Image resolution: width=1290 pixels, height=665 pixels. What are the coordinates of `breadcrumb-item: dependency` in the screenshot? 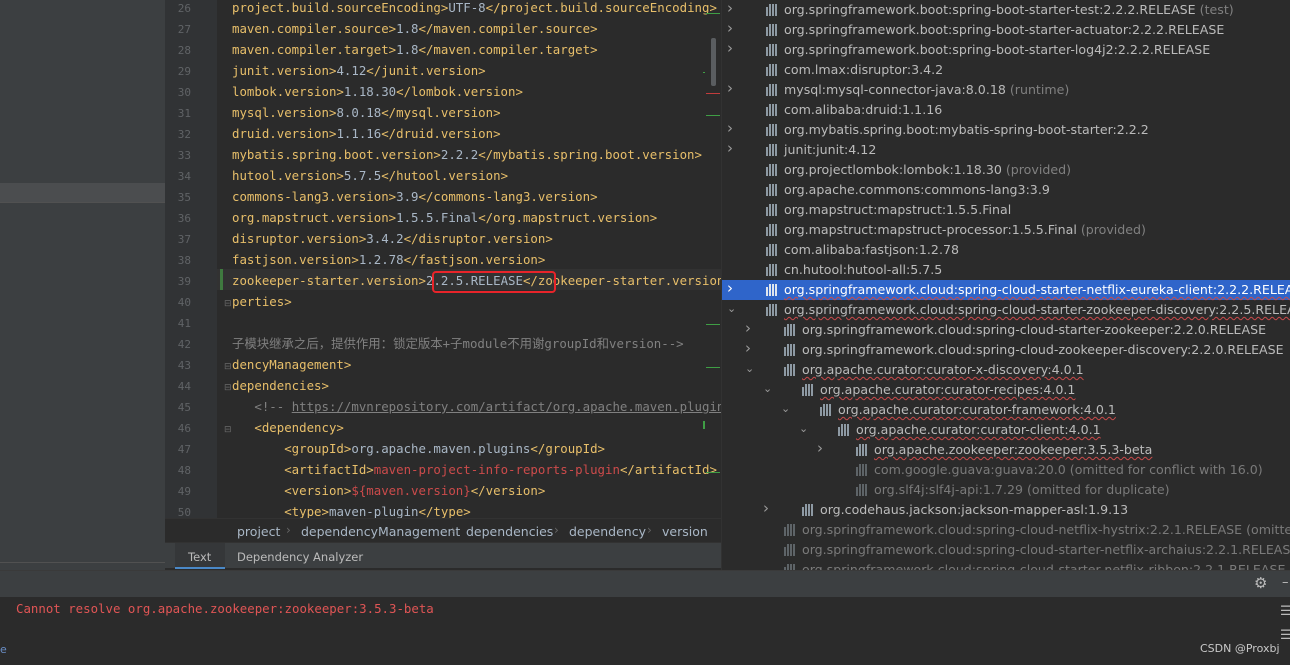 It's located at (607, 531).